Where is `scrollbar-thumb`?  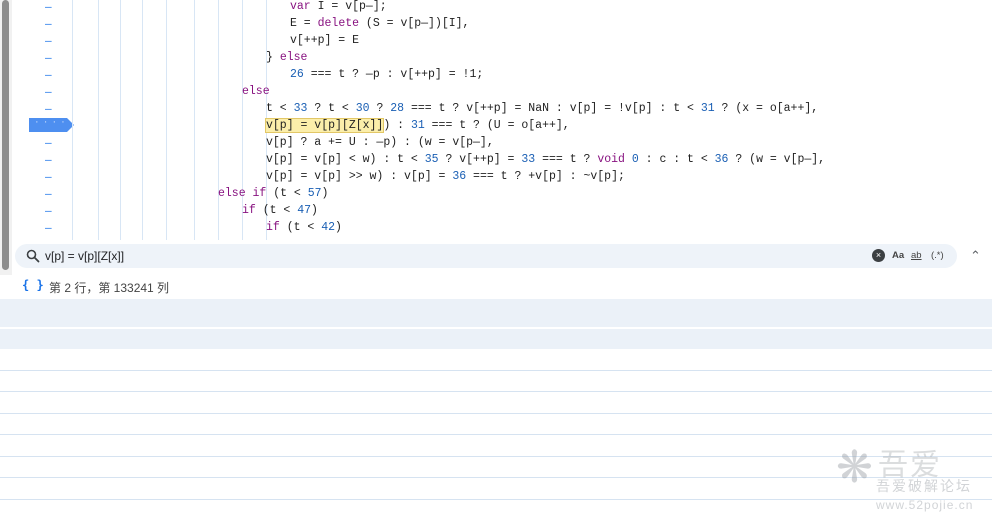 scrollbar-thumb is located at coordinates (5, 135).